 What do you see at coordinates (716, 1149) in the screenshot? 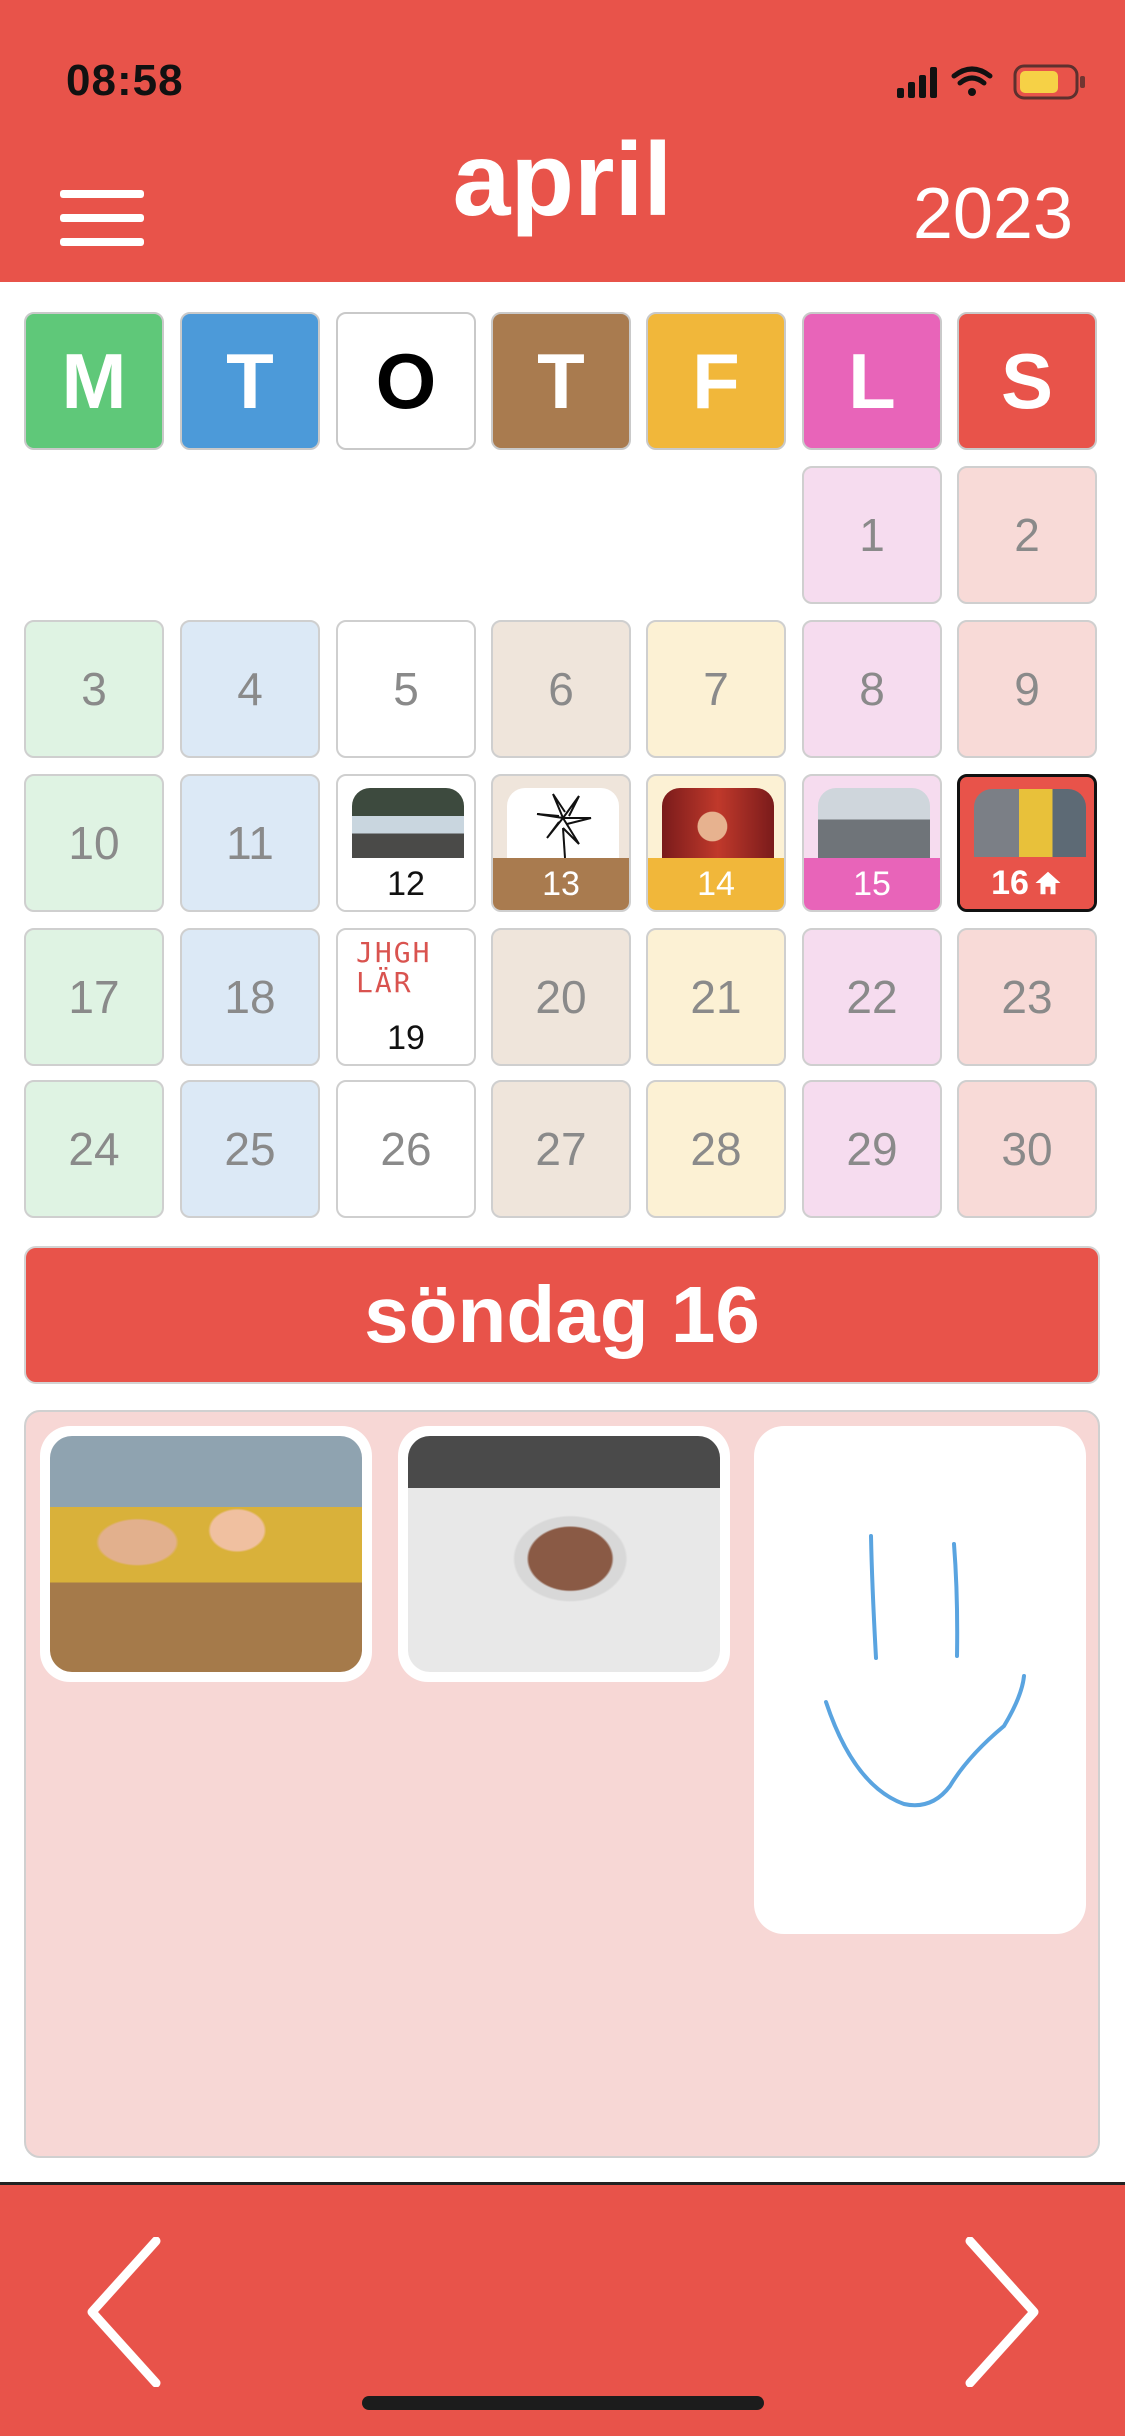
I see `day-cell-28: 28` at bounding box center [716, 1149].